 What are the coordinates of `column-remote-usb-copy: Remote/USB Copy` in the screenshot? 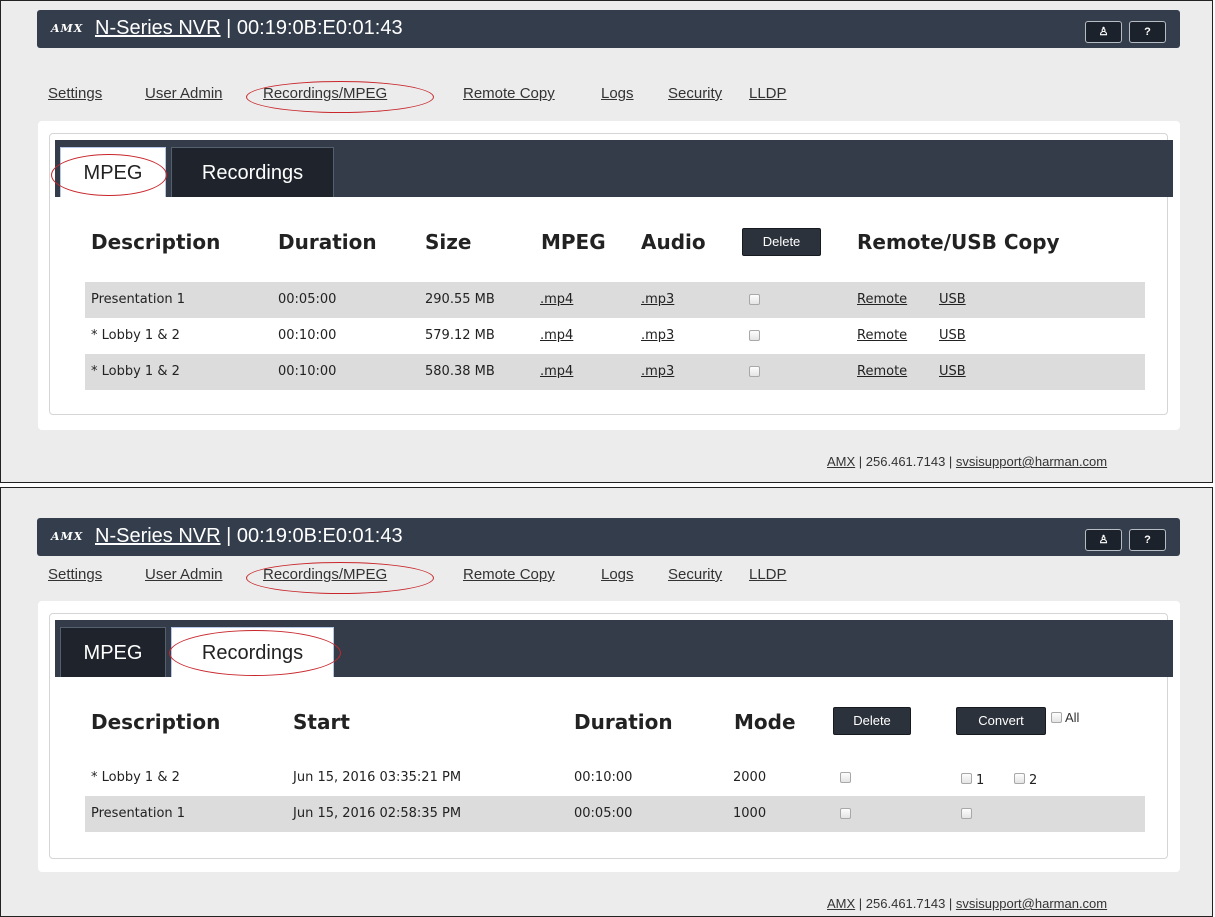 It's located at (958, 242).